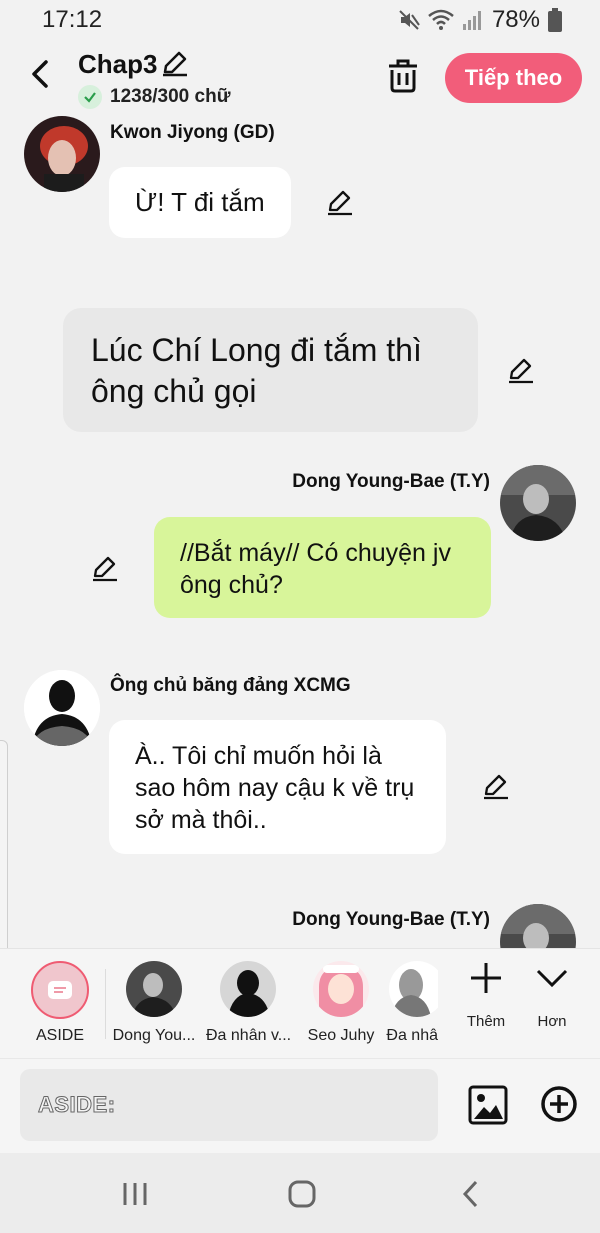  I want to click on side-panel-handle, so click(4, 856).